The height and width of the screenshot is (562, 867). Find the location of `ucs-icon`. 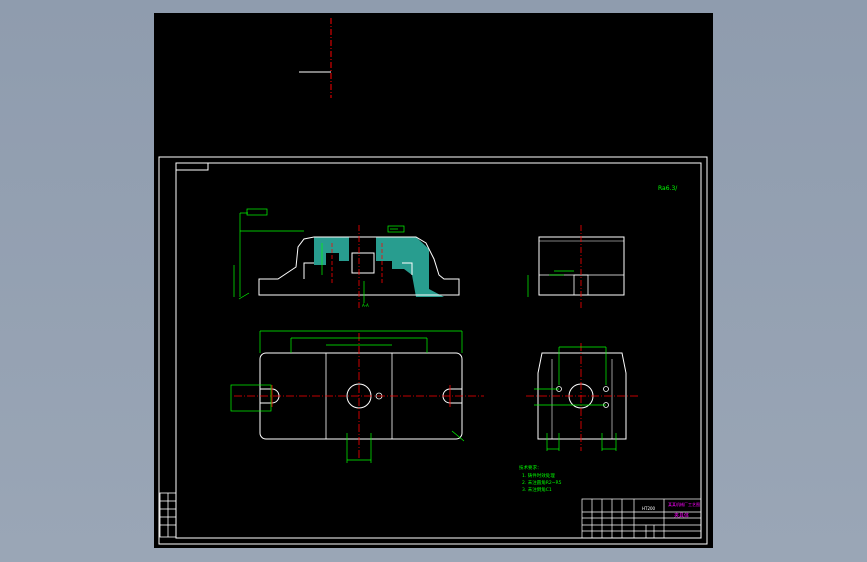

ucs-icon is located at coordinates (315, 58).